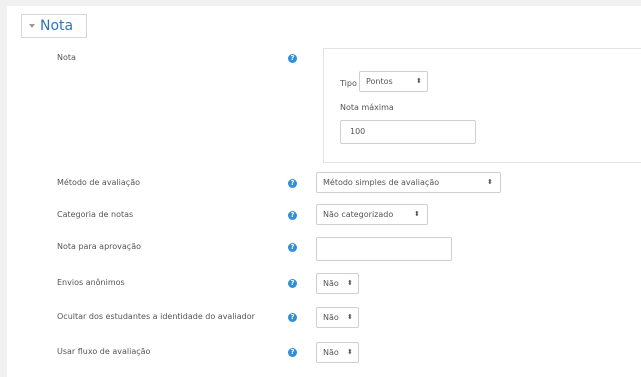  Describe the element at coordinates (358, 131) in the screenshot. I see `max-grade-value: 100` at that location.